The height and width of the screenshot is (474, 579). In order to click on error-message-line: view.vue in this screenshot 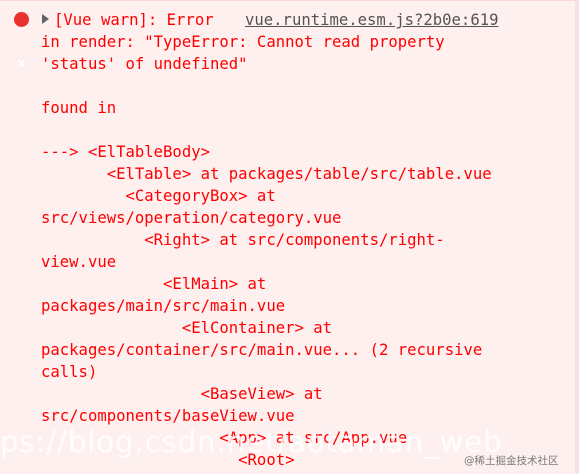, I will do `click(79, 262)`.